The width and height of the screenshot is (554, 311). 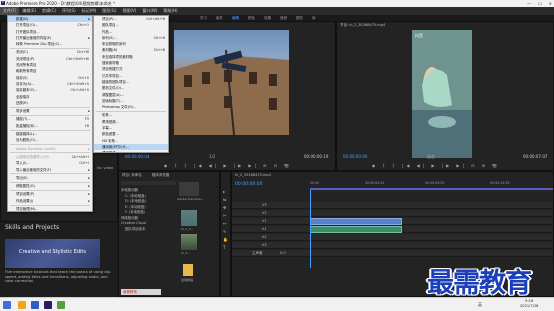 What do you see at coordinates (133, 213) in the screenshot?
I see `tree-item-f-drive: F: (本地磁盘)` at bounding box center [133, 213].